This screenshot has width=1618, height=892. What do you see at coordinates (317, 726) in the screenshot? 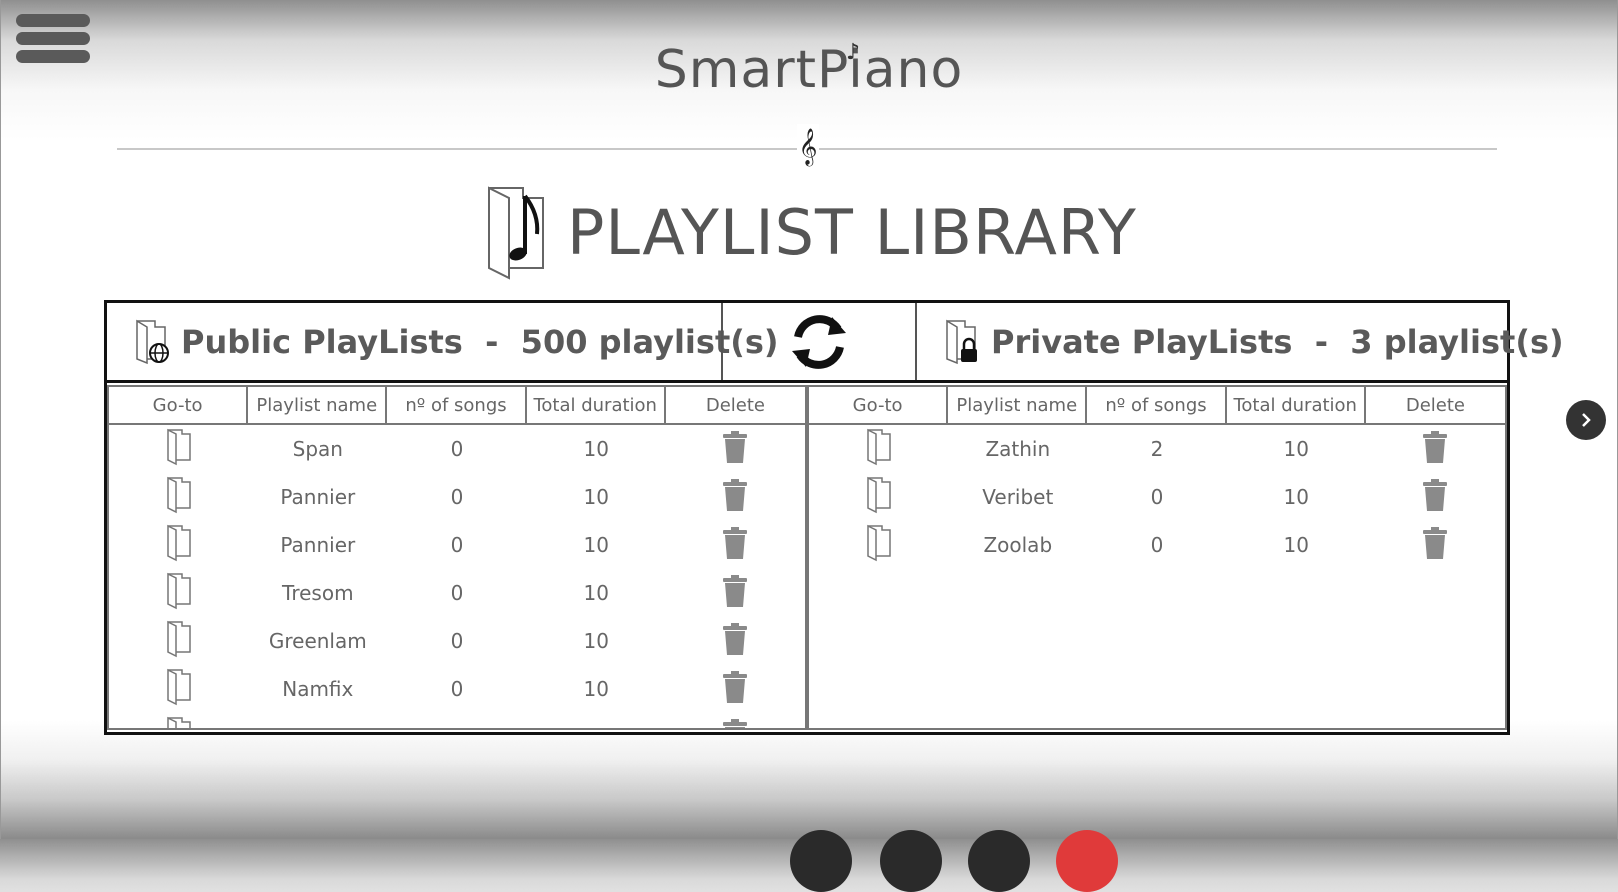
I see `playlist-name: Duobam` at bounding box center [317, 726].